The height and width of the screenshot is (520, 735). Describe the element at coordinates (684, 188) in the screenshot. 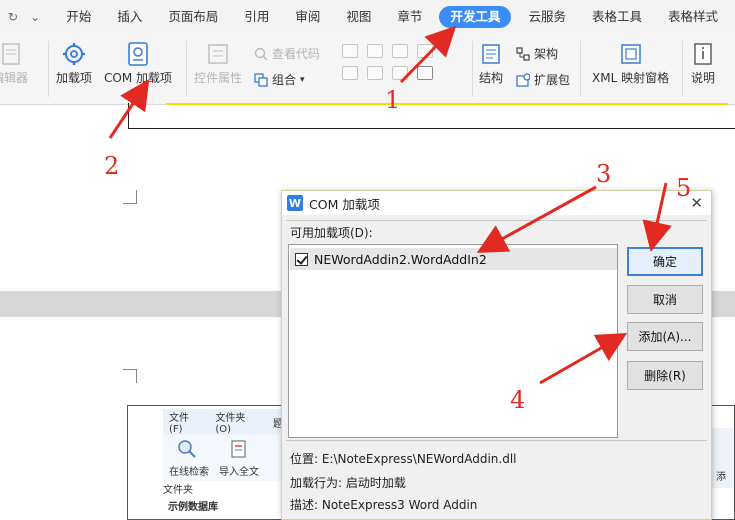

I see `annotation-number-5: 5` at that location.